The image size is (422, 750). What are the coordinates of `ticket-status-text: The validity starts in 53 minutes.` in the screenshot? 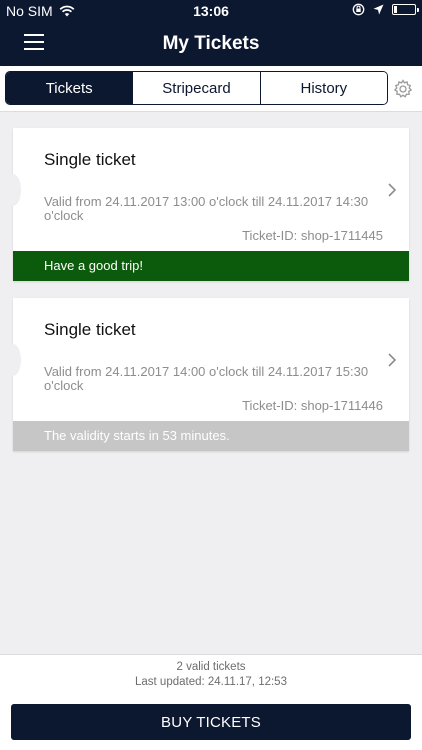 It's located at (137, 435).